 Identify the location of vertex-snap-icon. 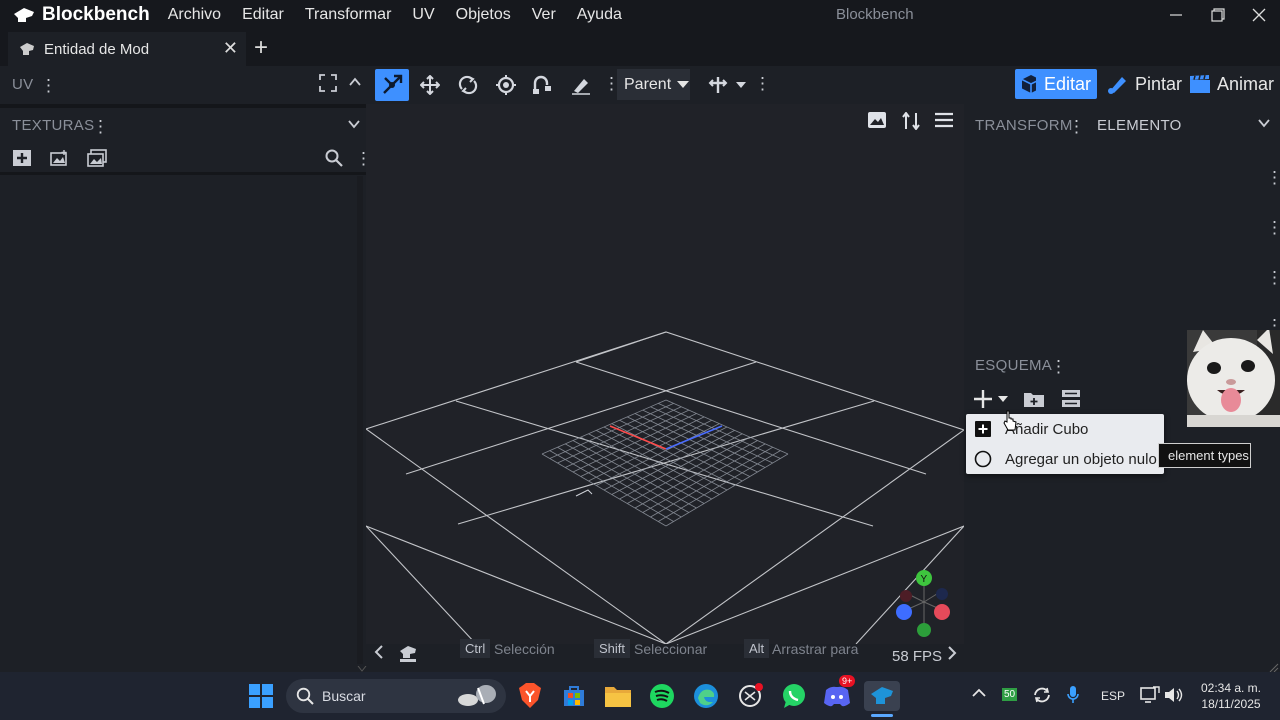
(542, 84).